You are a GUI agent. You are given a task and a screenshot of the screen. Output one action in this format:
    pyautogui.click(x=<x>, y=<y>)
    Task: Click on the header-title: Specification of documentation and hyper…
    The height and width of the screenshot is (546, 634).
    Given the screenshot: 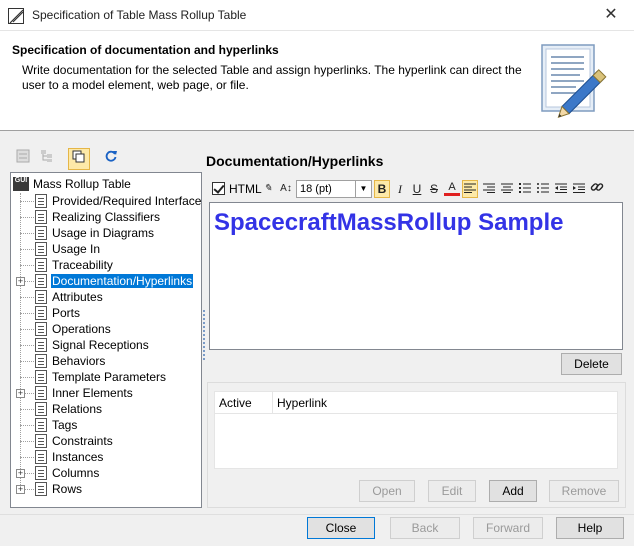 What is the action you would take?
    pyautogui.click(x=145, y=50)
    